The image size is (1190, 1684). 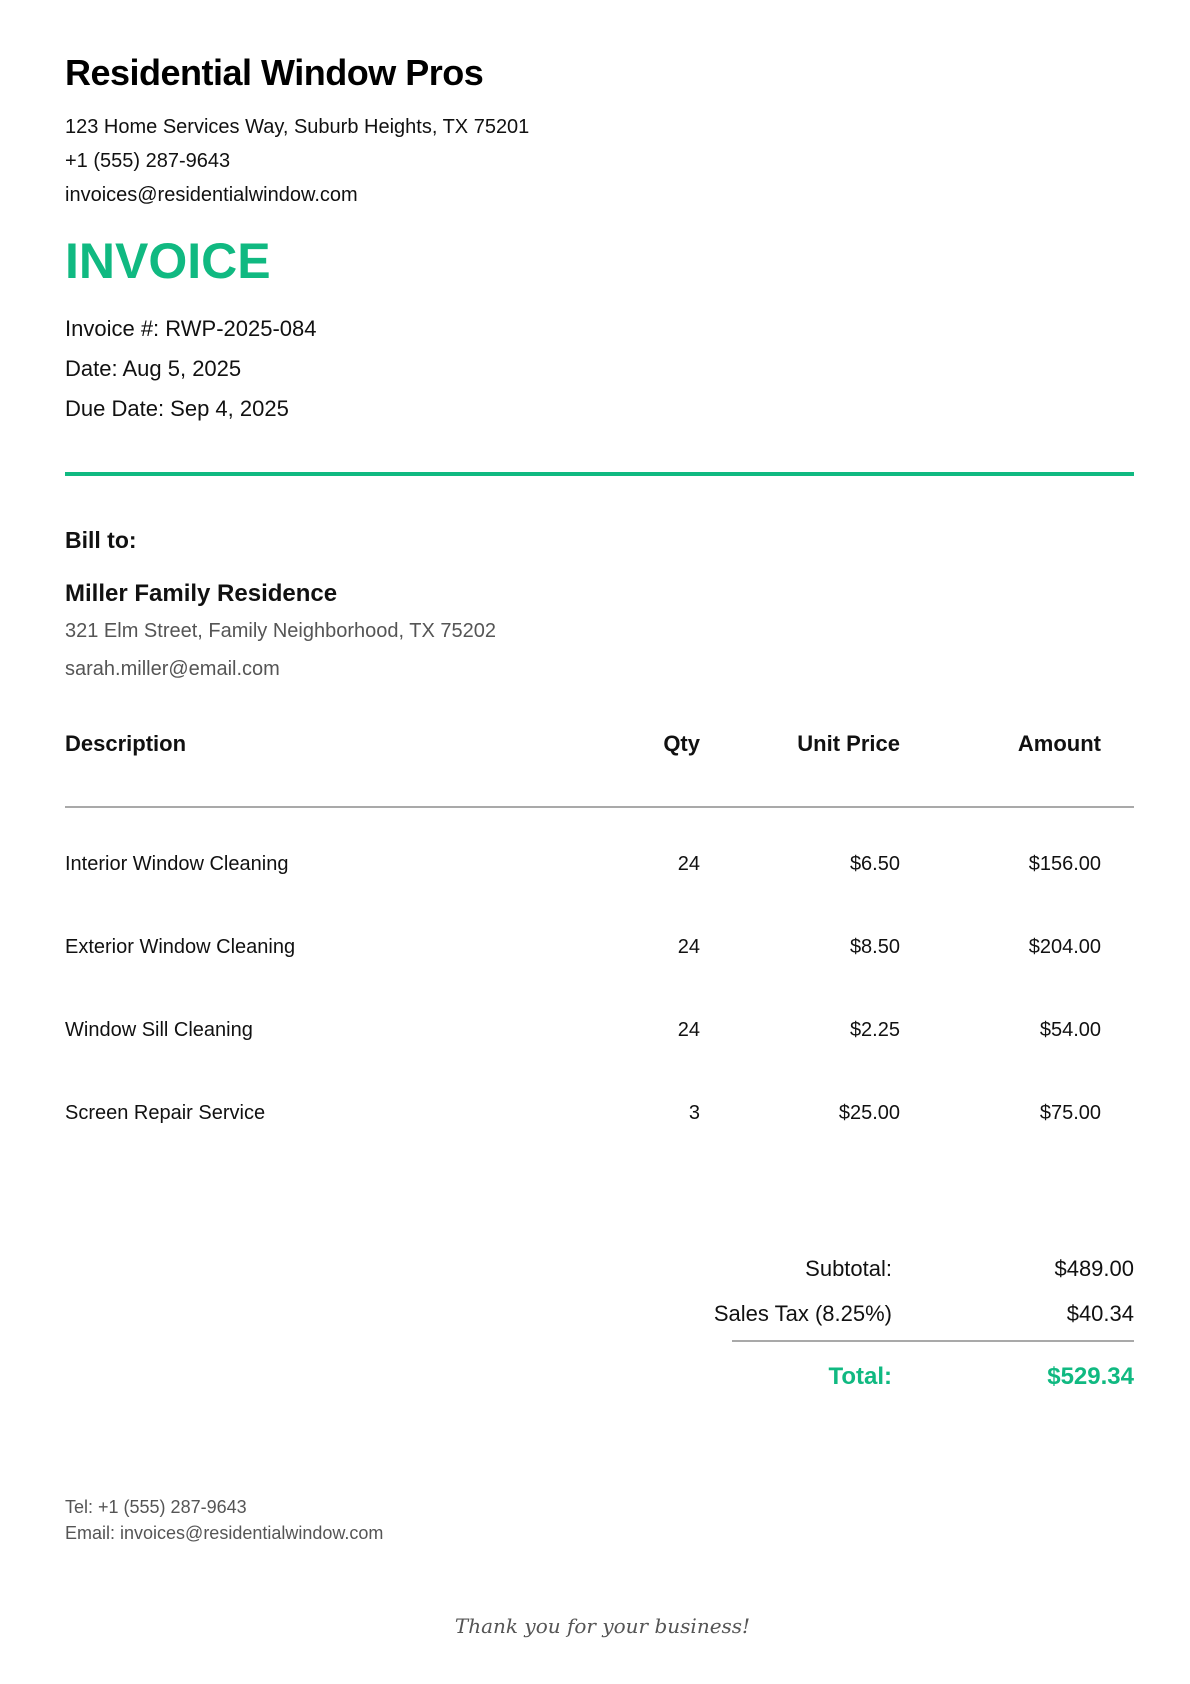 What do you see at coordinates (1100, 1313) in the screenshot?
I see `sales-tax-value: $40.34` at bounding box center [1100, 1313].